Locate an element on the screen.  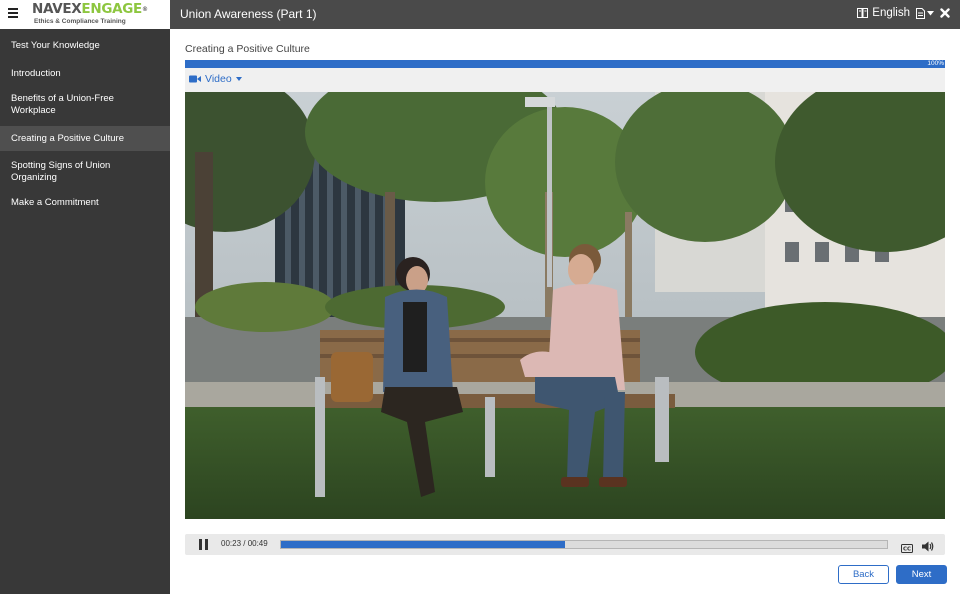
language-selector: English is located at coordinates (883, 13).